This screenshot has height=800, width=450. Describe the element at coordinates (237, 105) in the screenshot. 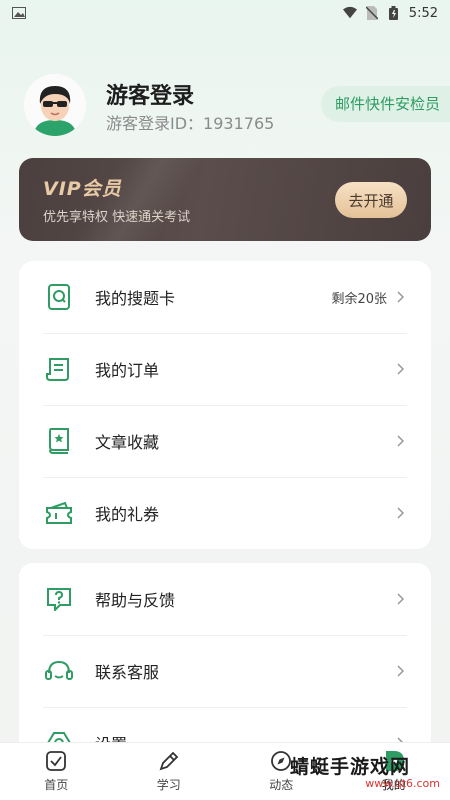

I see `profile-header: 游客登录 游客登录ID：1931765 邮件快件安检员` at that location.